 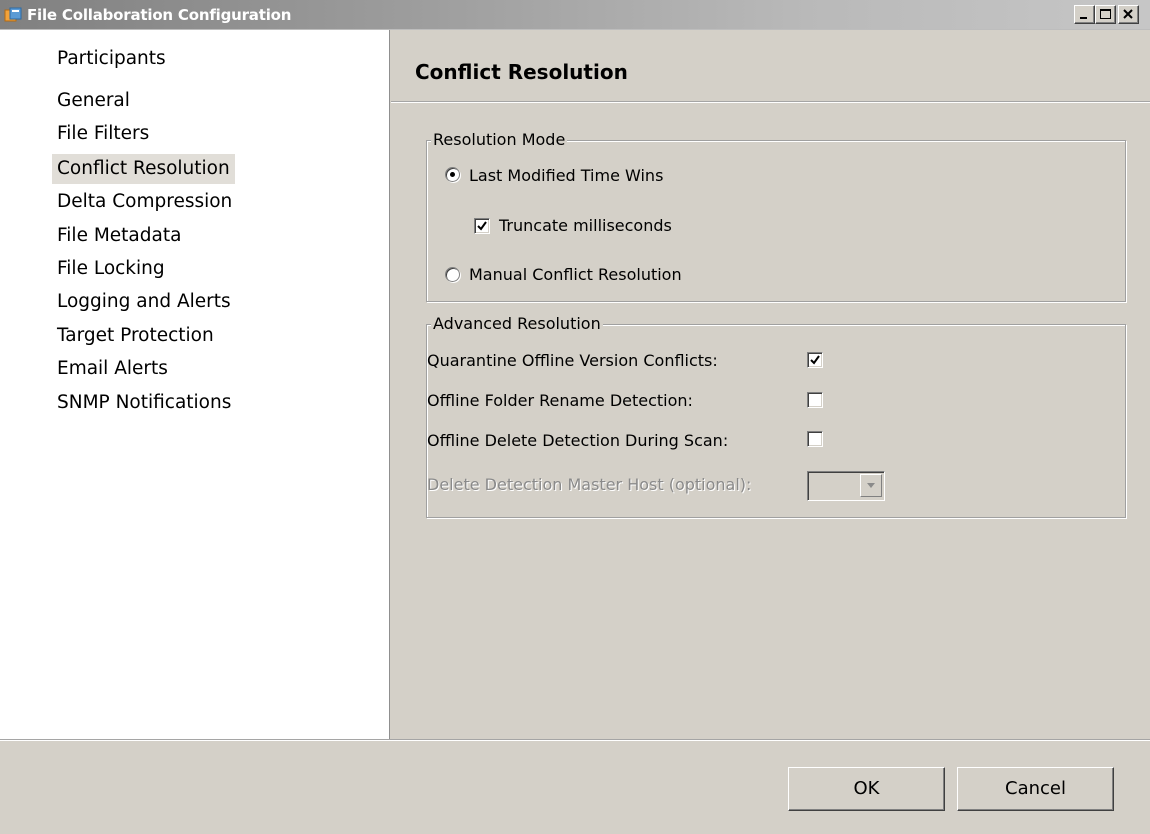 I want to click on folder-rename-checkbox, so click(x=815, y=400).